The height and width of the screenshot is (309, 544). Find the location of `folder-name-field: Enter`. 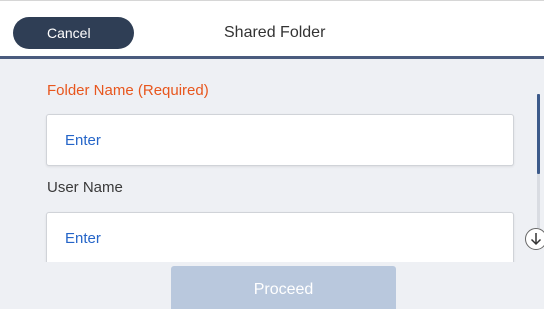

folder-name-field: Enter is located at coordinates (280, 140).